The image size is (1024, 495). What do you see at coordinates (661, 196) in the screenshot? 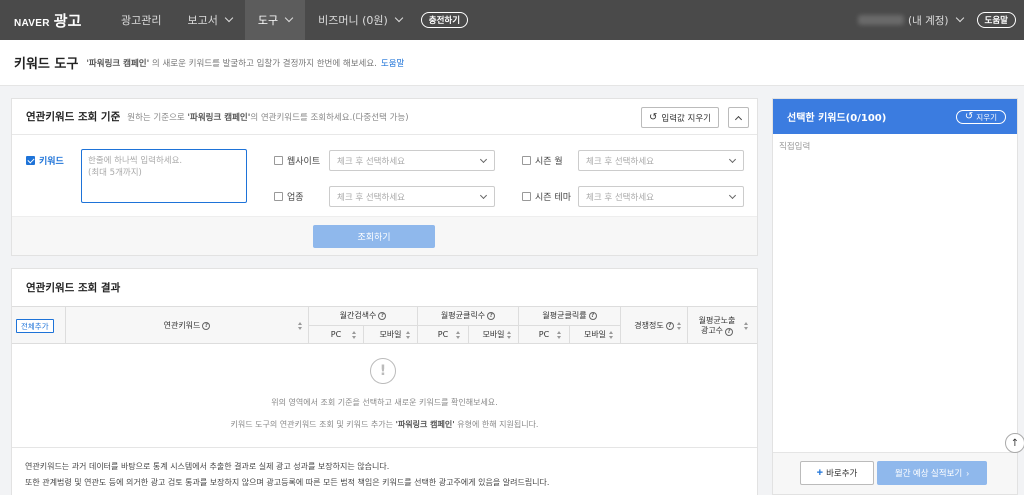
I see `season-theme-select: 체크 후 선택하세요` at bounding box center [661, 196].